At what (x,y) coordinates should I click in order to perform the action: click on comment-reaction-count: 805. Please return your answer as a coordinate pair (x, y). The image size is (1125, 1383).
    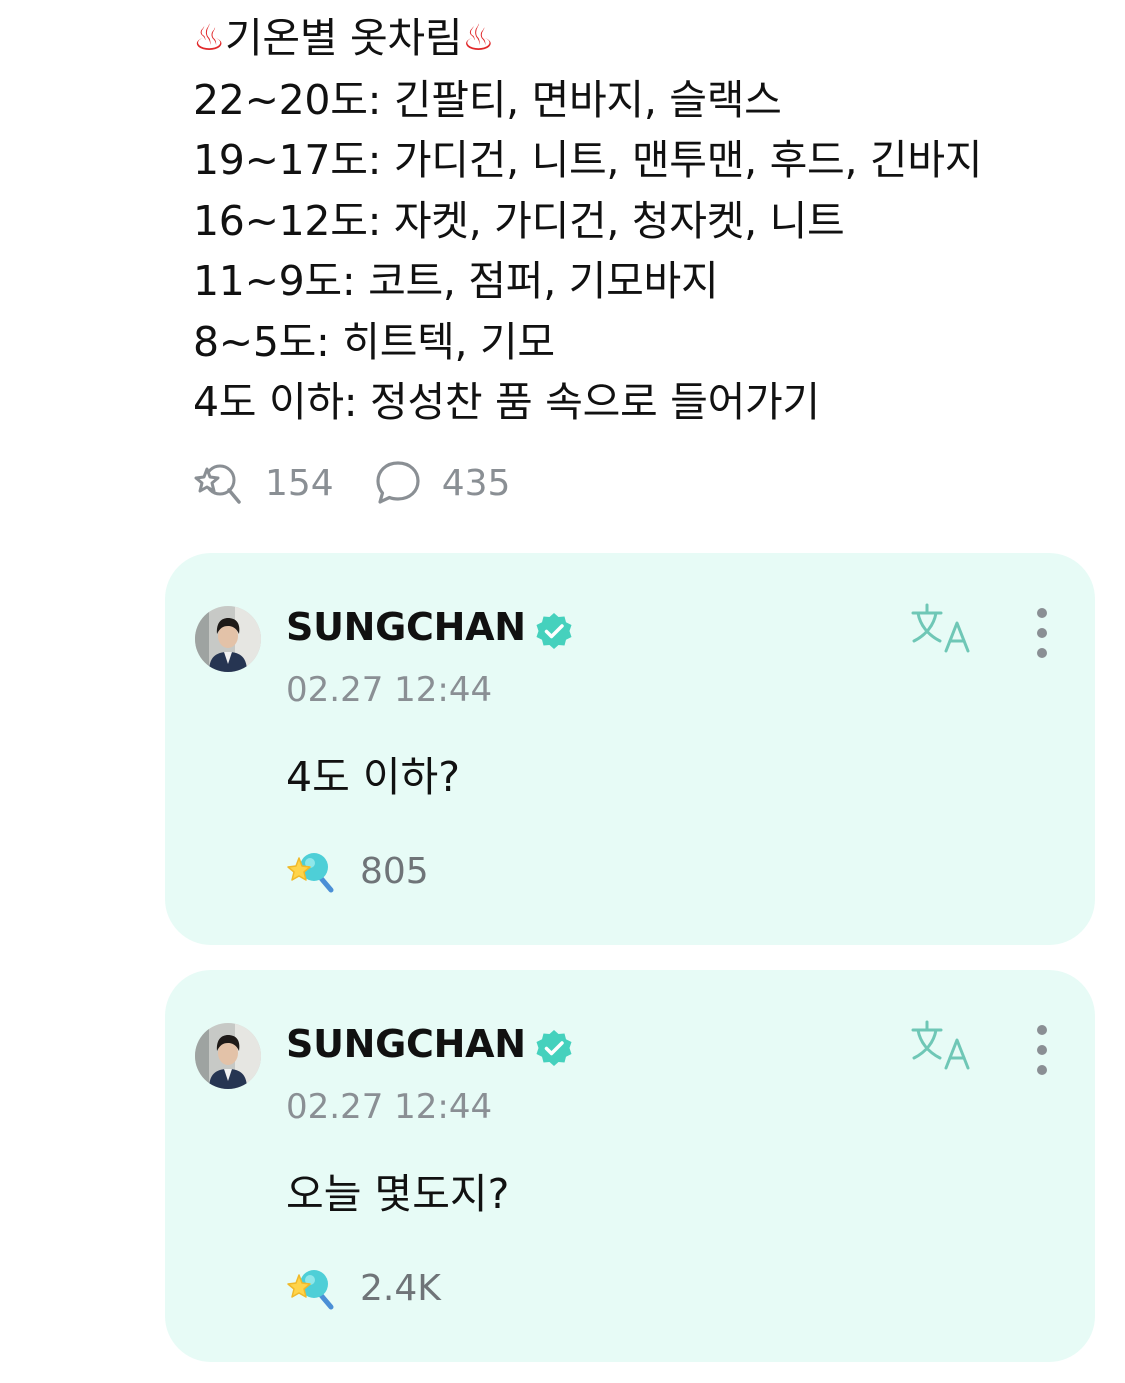
    Looking at the image, I should click on (394, 871).